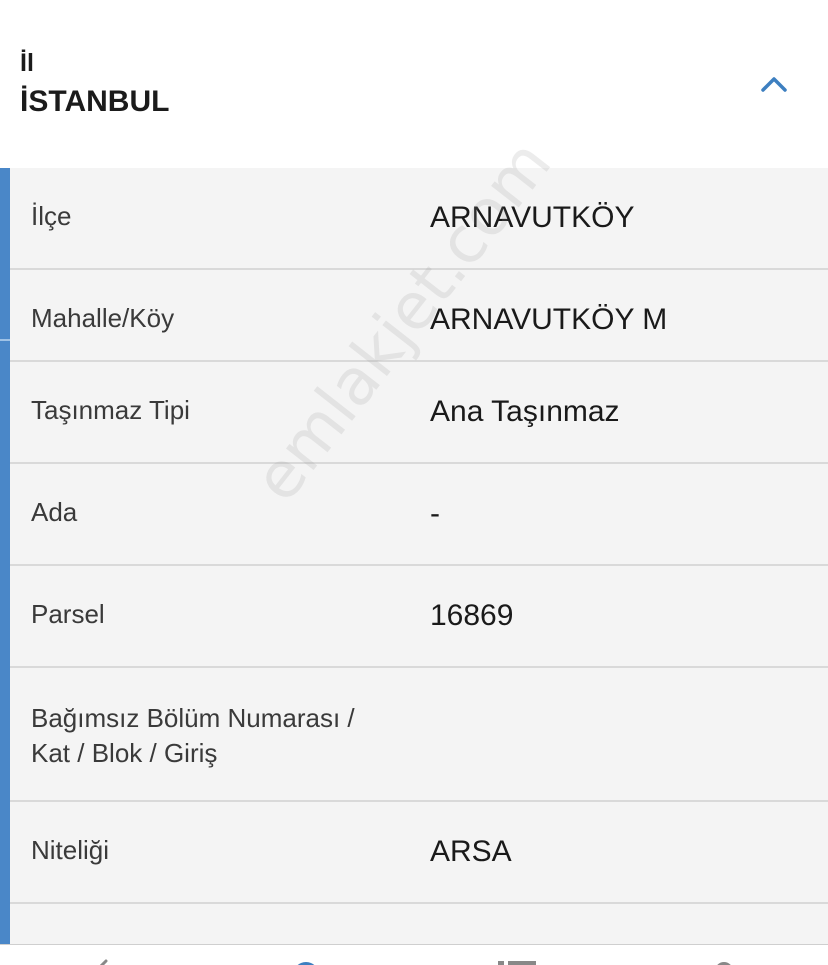 This screenshot has height=965, width=828. What do you see at coordinates (70, 850) in the screenshot?
I see `row-key: Niteliği` at bounding box center [70, 850].